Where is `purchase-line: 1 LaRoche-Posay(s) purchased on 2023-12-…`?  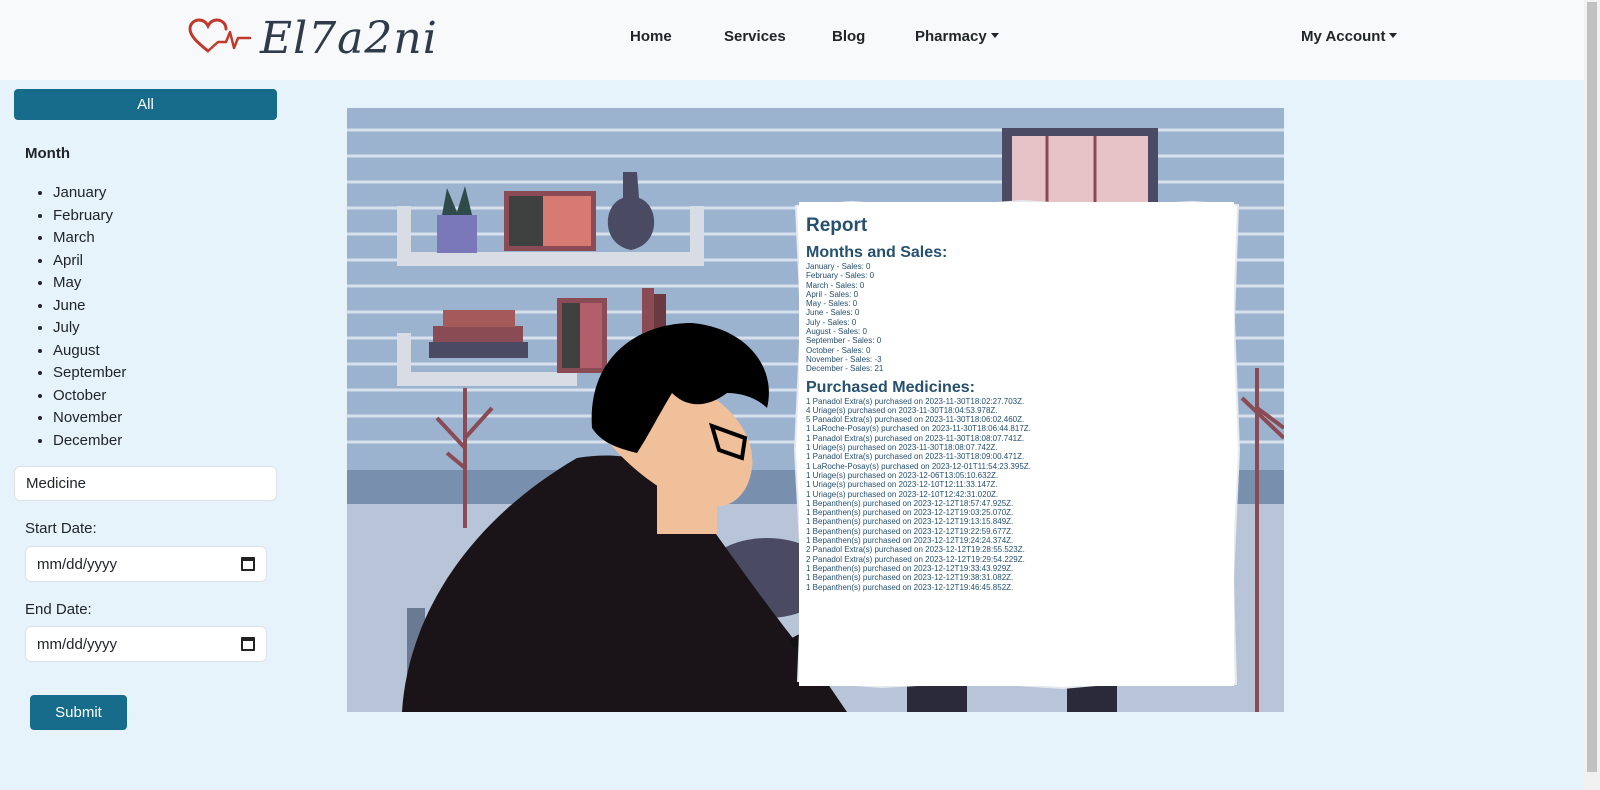 purchase-line: 1 LaRoche-Posay(s) purchased on 2023-12-… is located at coordinates (918, 466).